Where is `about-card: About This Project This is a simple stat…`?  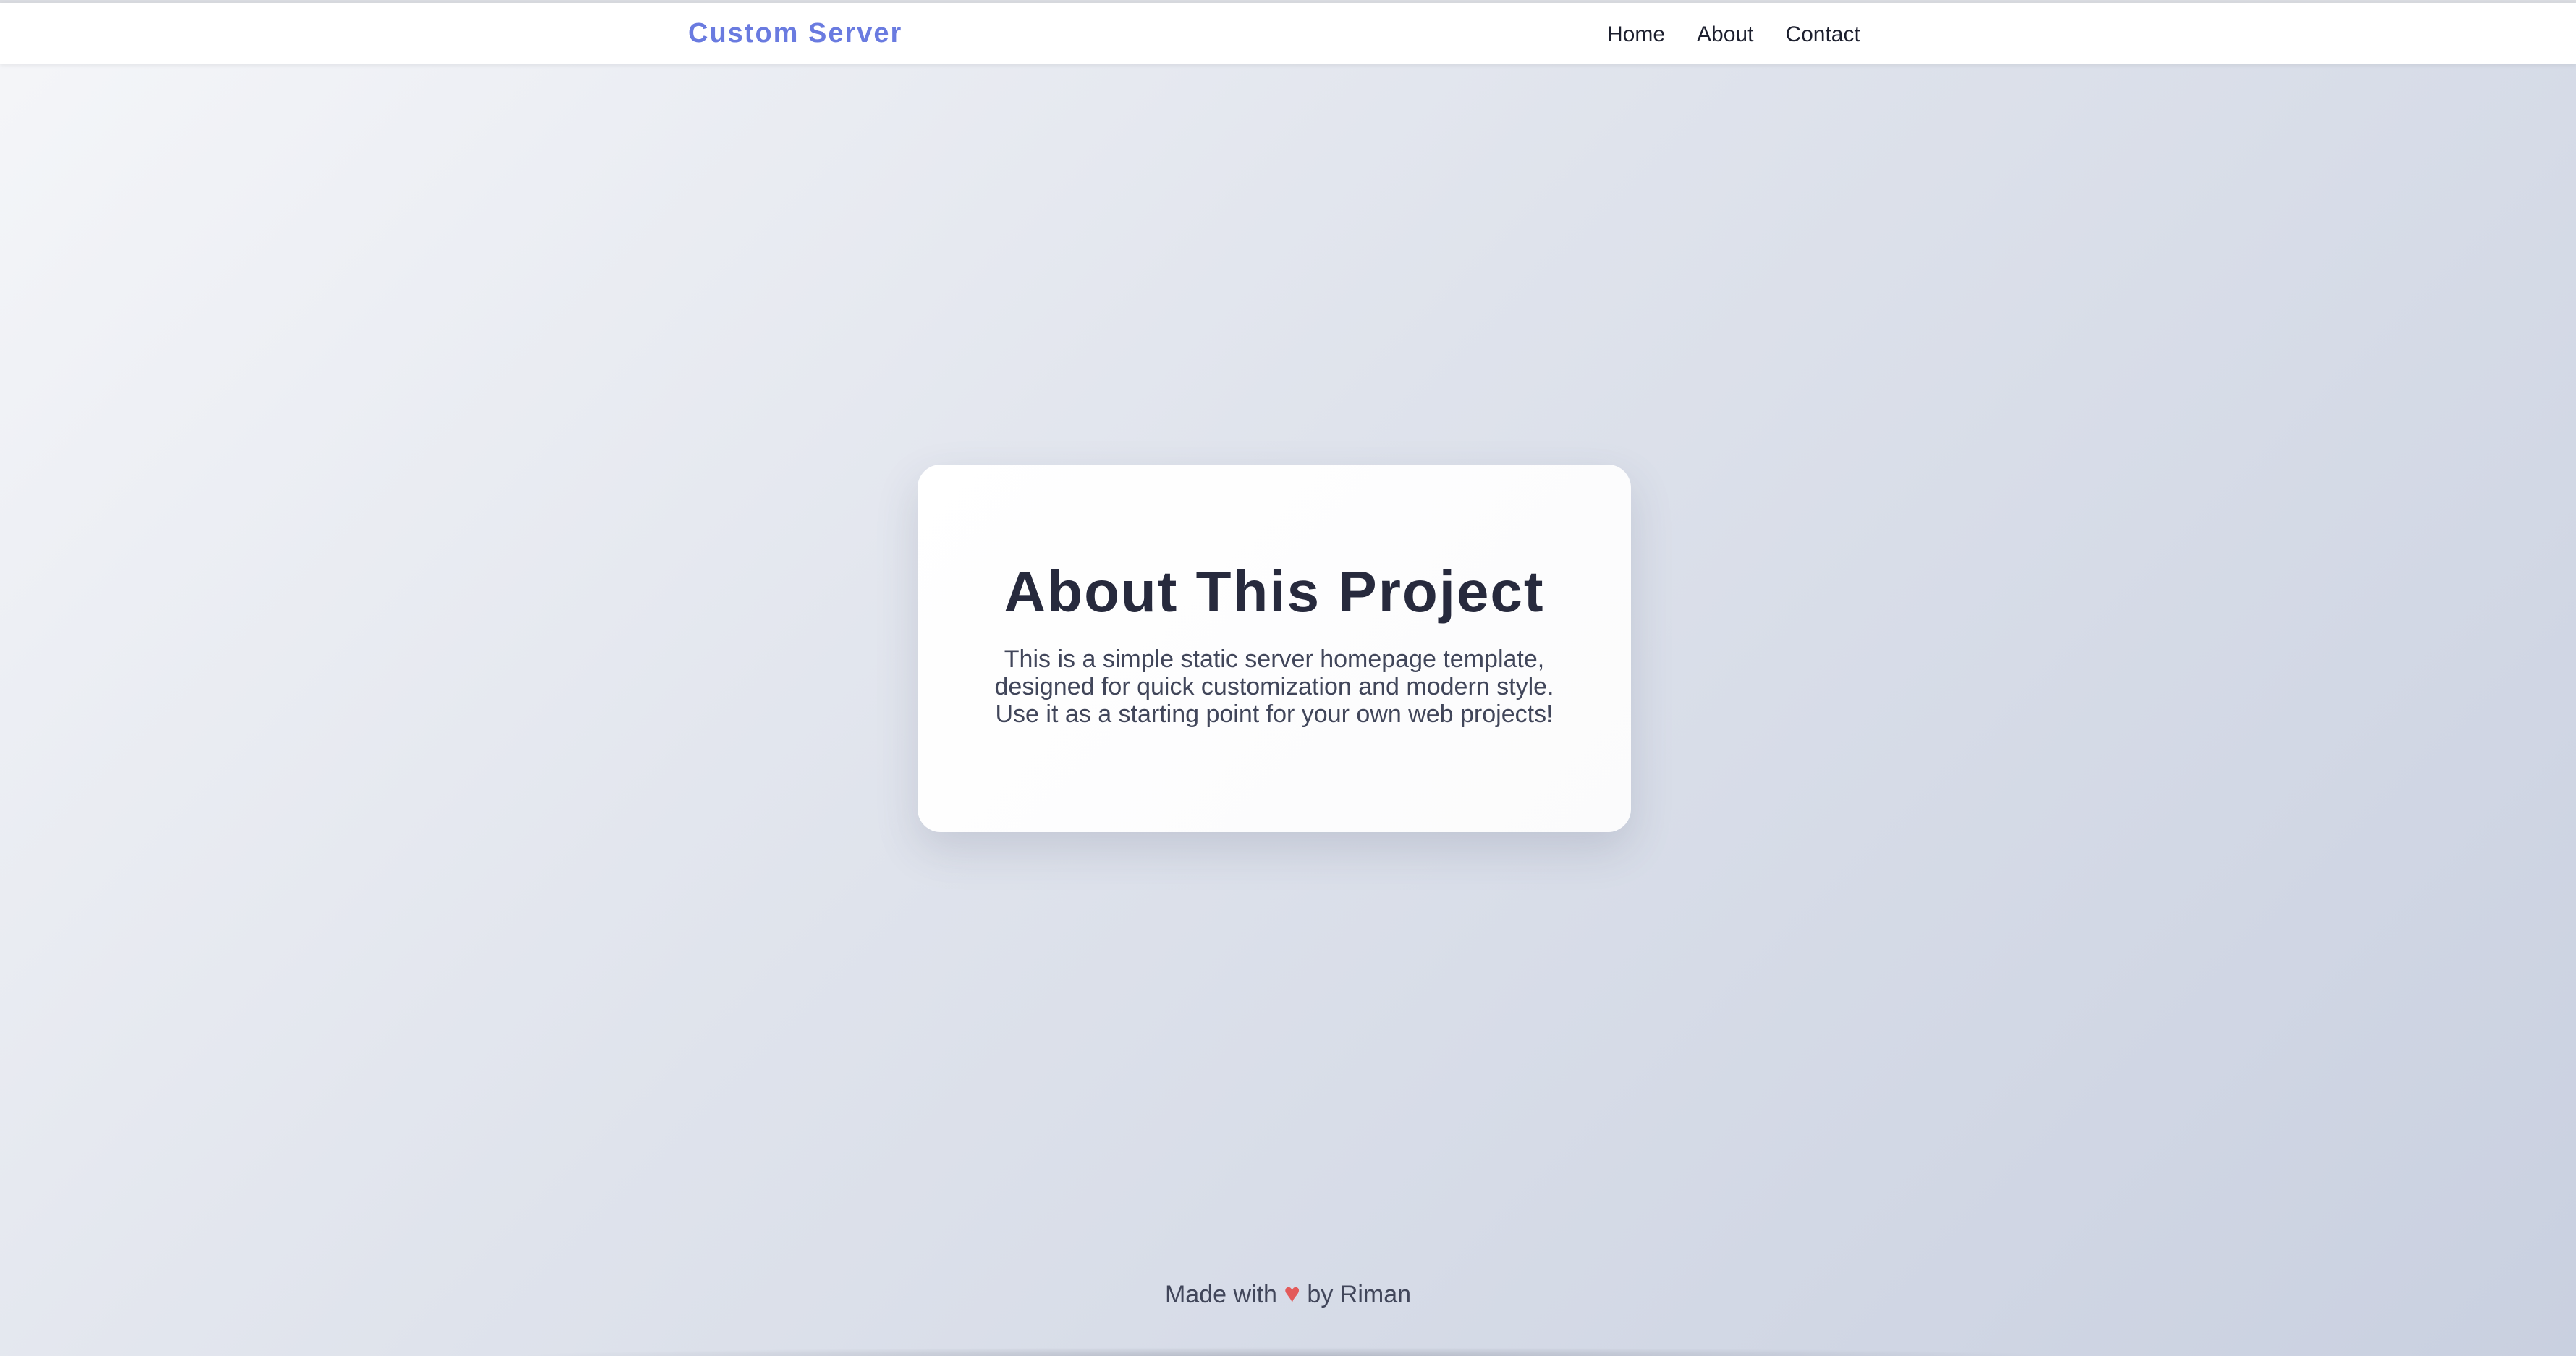
about-card: About This Project This is a simple stat… is located at coordinates (1274, 648).